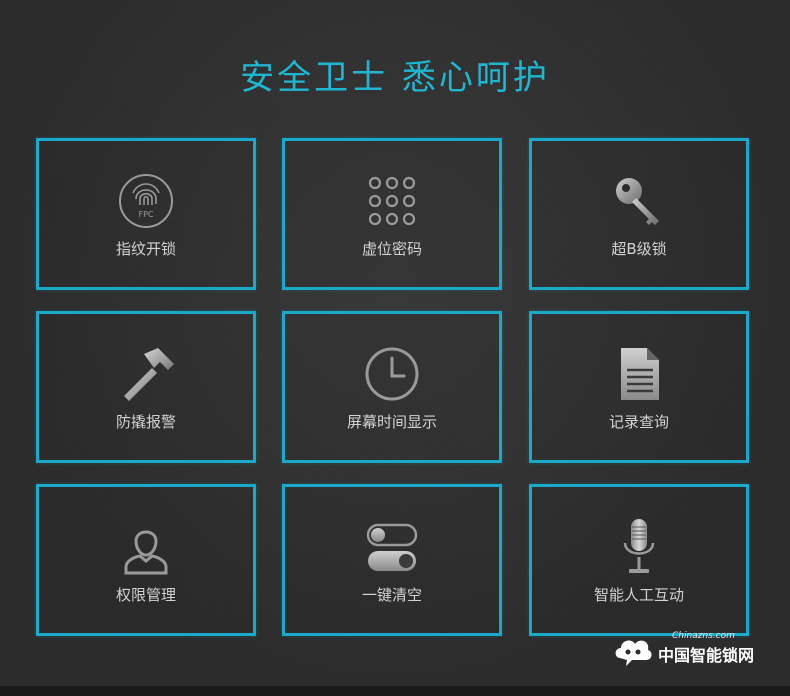 This screenshot has width=790, height=696. I want to click on page-title: 安全卫士 悉心呵护, so click(395, 78).